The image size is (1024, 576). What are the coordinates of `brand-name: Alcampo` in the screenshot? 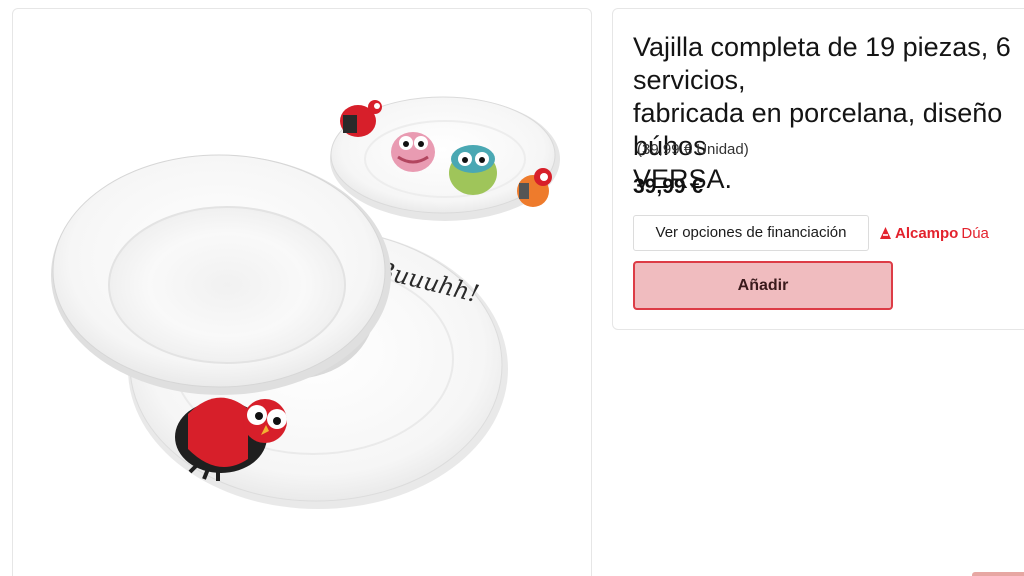 It's located at (927, 233).